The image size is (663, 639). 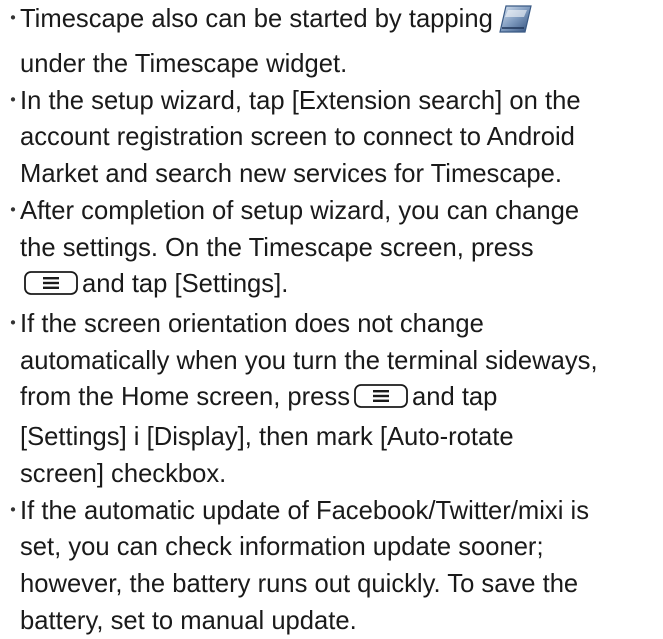 What do you see at coordinates (339, 621) in the screenshot?
I see `text-line: battery, set to manual update.` at bounding box center [339, 621].